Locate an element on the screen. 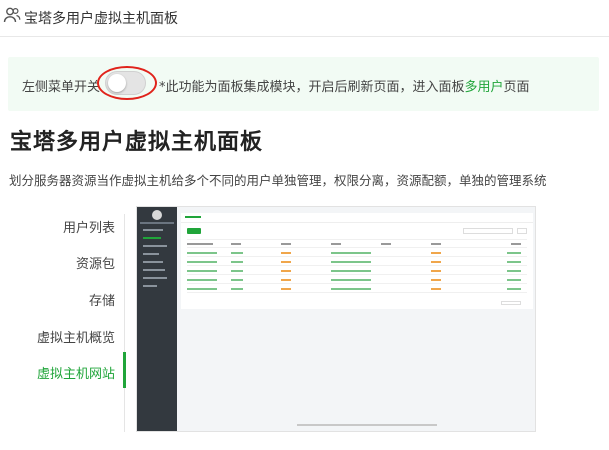  preview-footer is located at coordinates (367, 425).